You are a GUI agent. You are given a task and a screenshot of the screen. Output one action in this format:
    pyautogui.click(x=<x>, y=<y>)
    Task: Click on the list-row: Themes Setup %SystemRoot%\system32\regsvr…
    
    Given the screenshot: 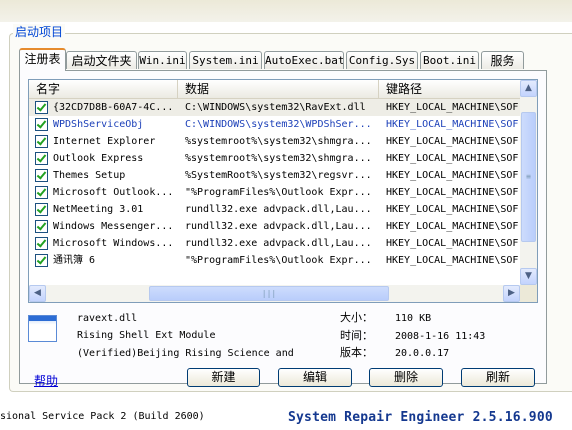 What is the action you would take?
    pyautogui.click(x=274, y=175)
    